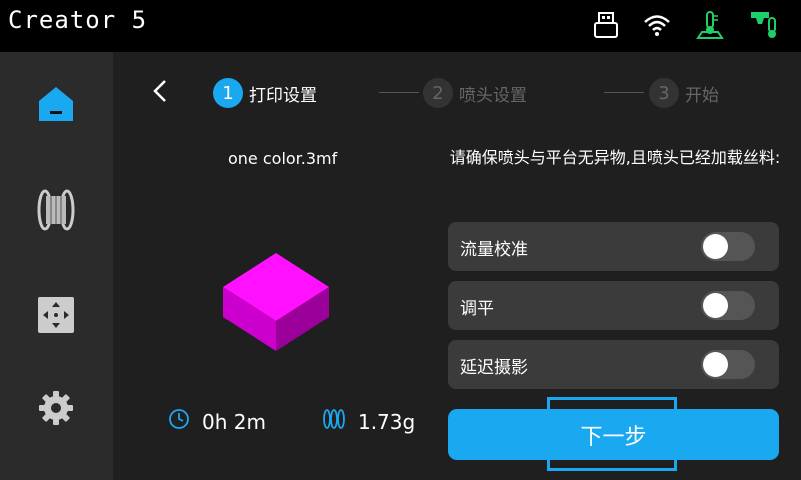 The height and width of the screenshot is (480, 801). I want to click on sidebar-item-filament, so click(56, 212).